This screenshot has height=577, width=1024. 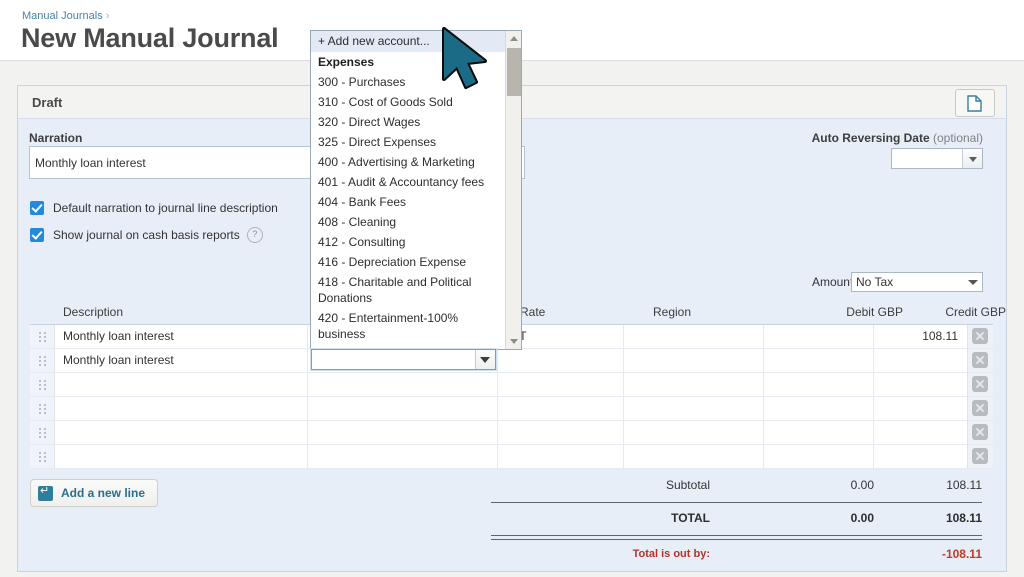 What do you see at coordinates (874, 312) in the screenshot?
I see `th-debit: Debit GBP` at bounding box center [874, 312].